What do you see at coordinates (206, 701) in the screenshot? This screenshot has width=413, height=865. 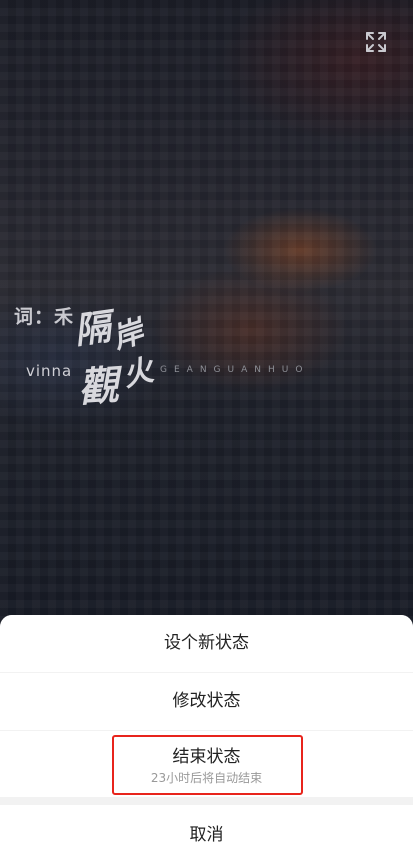 I see `edit-status-button: 修改状态` at bounding box center [206, 701].